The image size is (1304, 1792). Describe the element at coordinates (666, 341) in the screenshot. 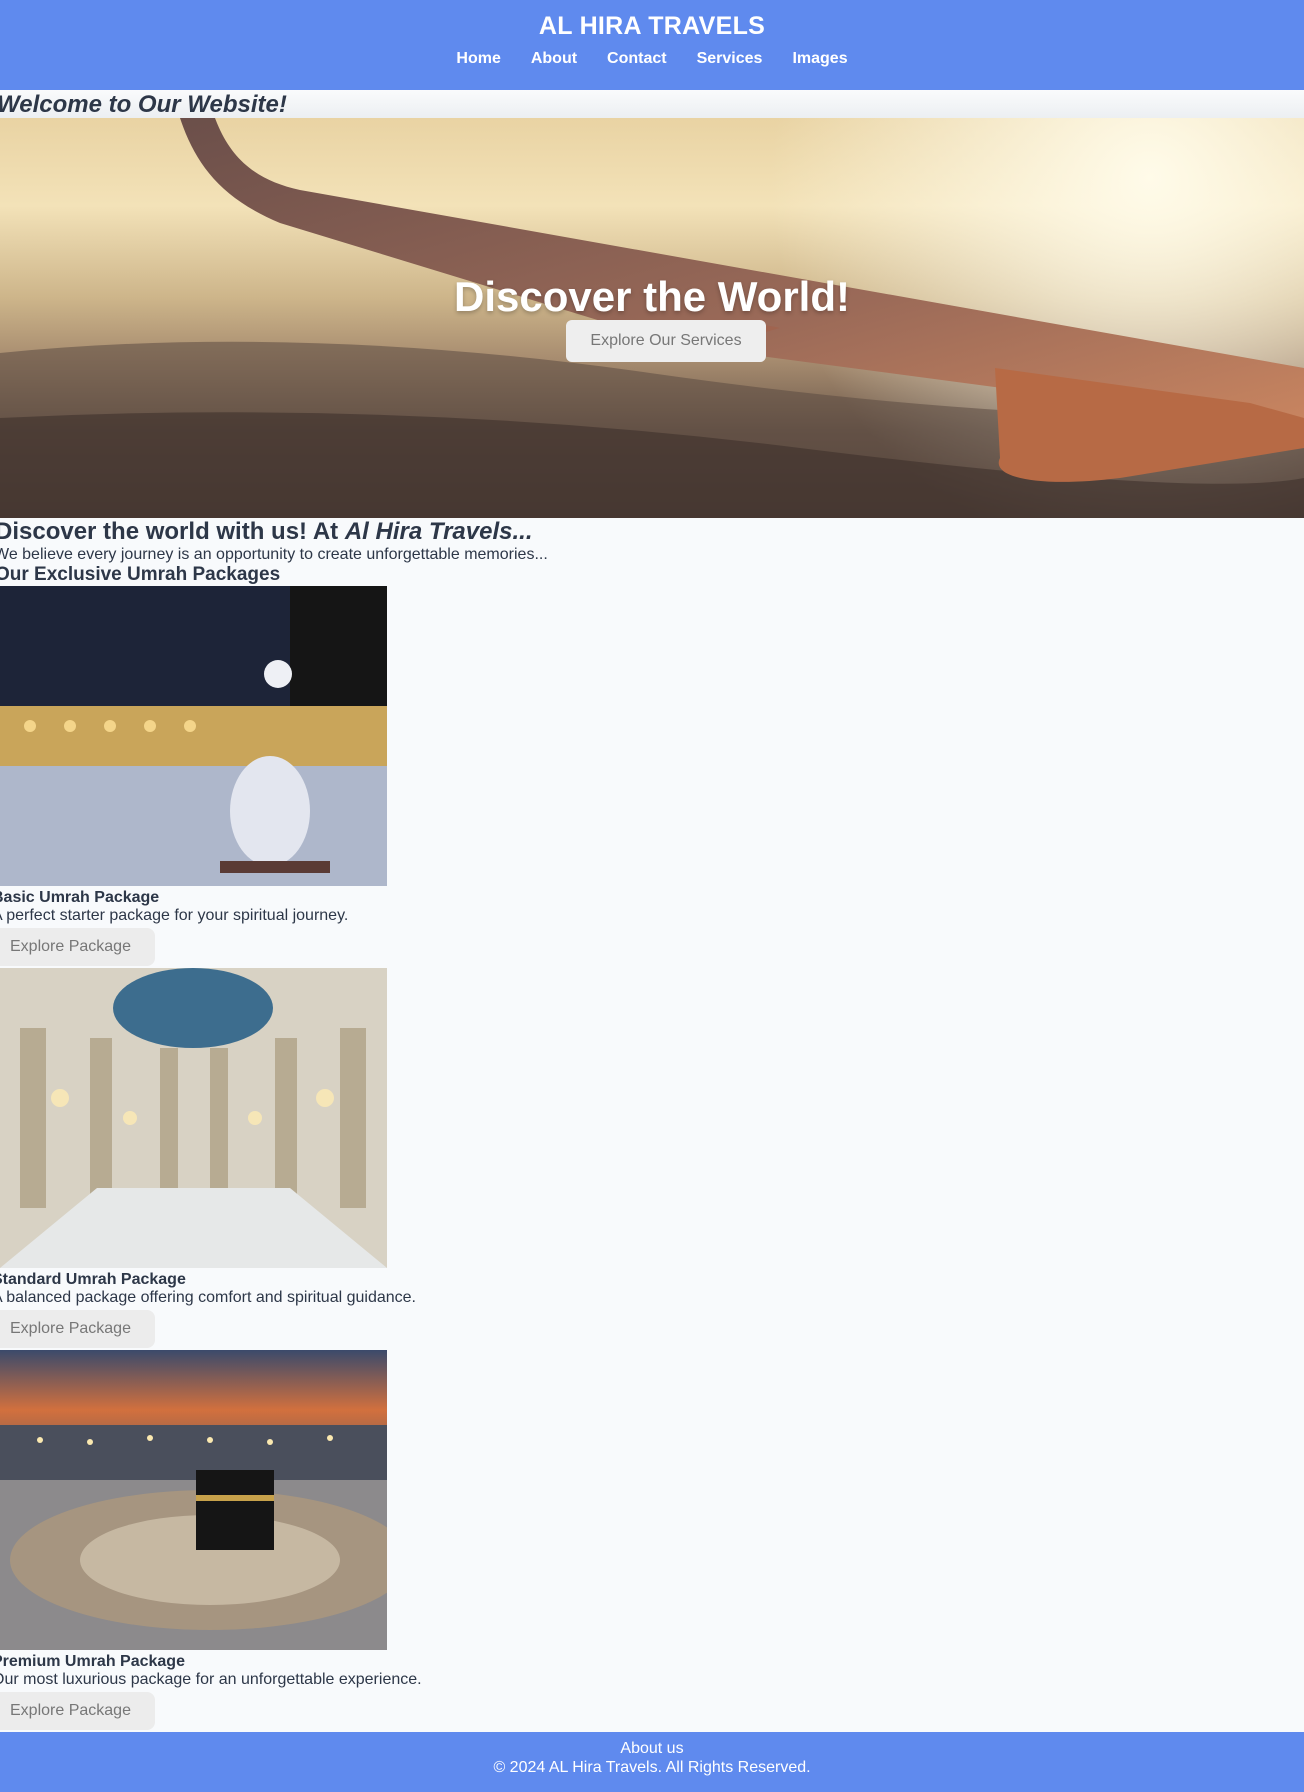

I see `explore-services-button: Explore Our Services` at that location.